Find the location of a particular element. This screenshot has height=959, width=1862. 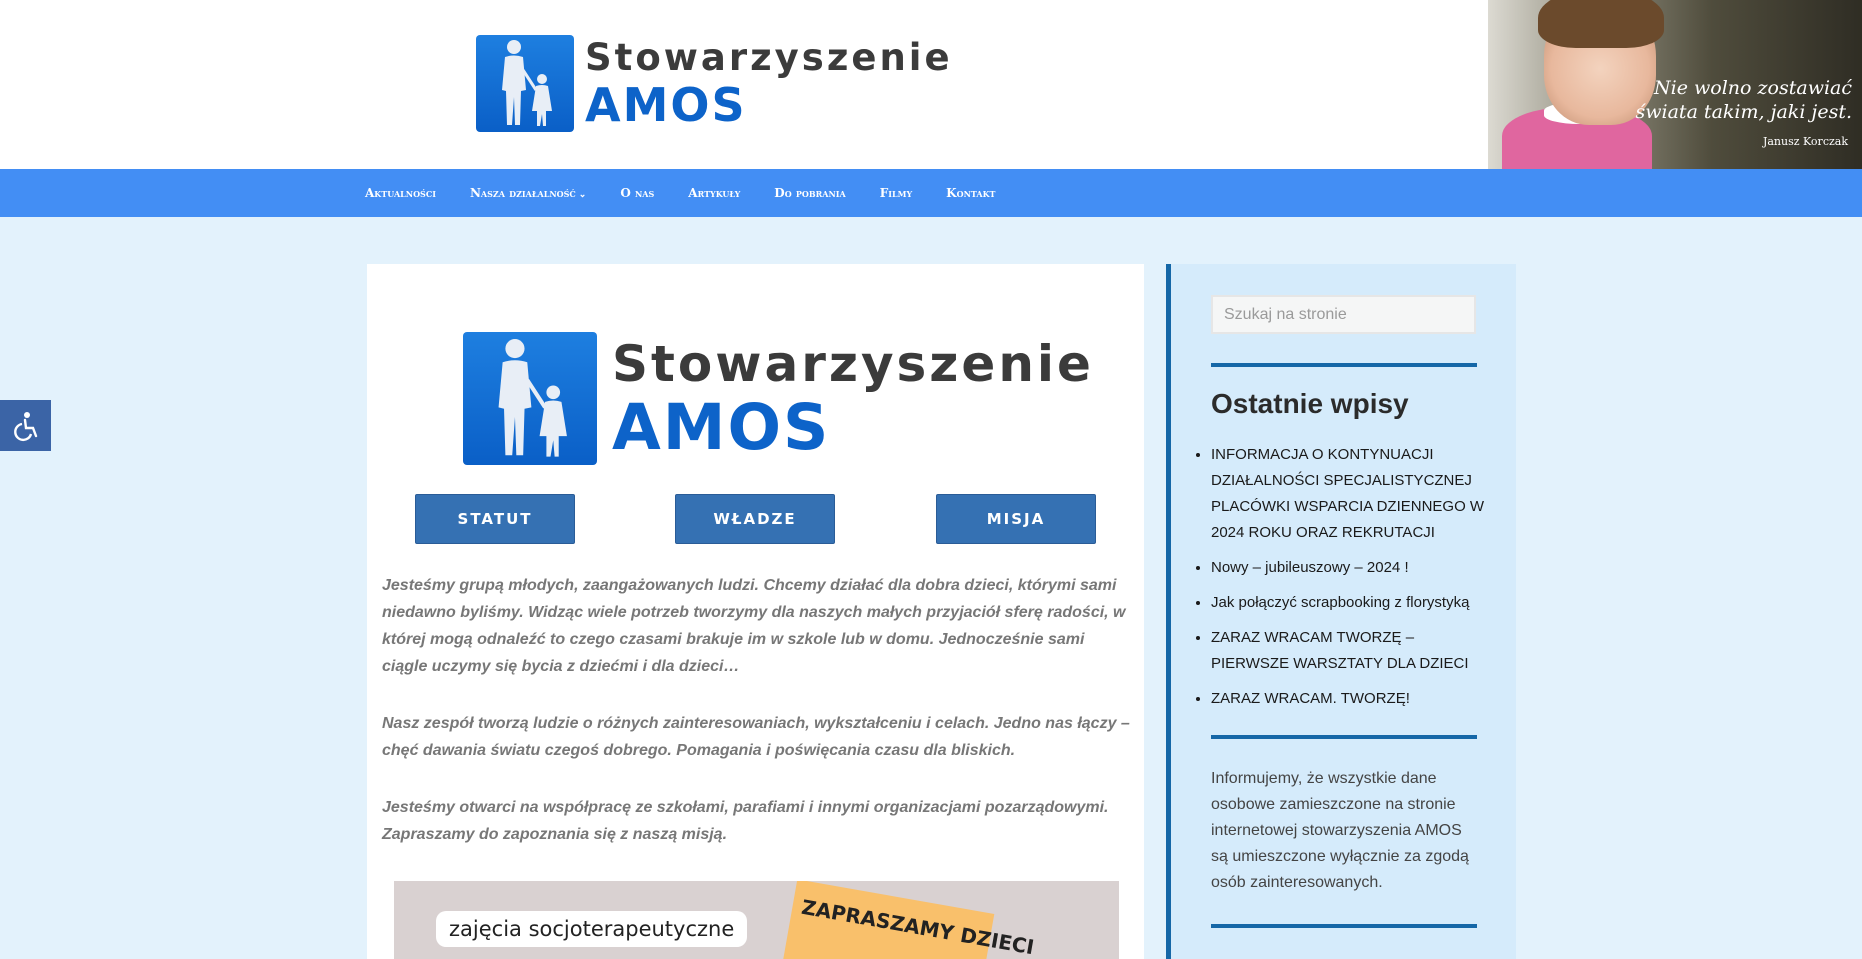

nav-item-label: Aktualności is located at coordinates (400, 193).